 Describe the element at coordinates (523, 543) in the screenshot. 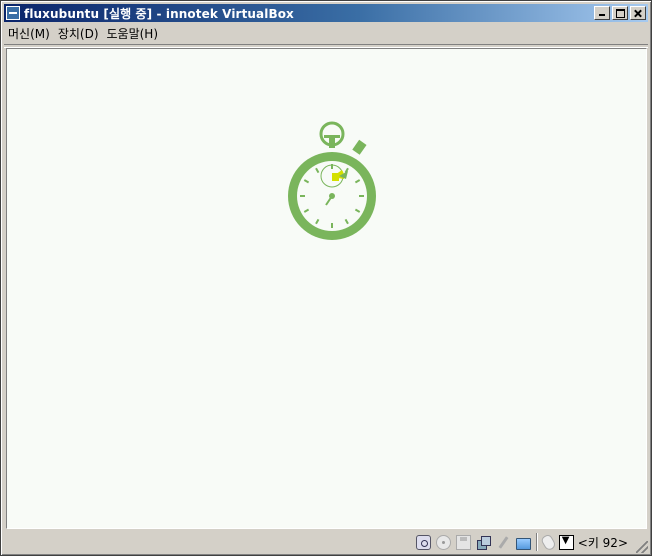

I see `shared-folder-icon` at that location.